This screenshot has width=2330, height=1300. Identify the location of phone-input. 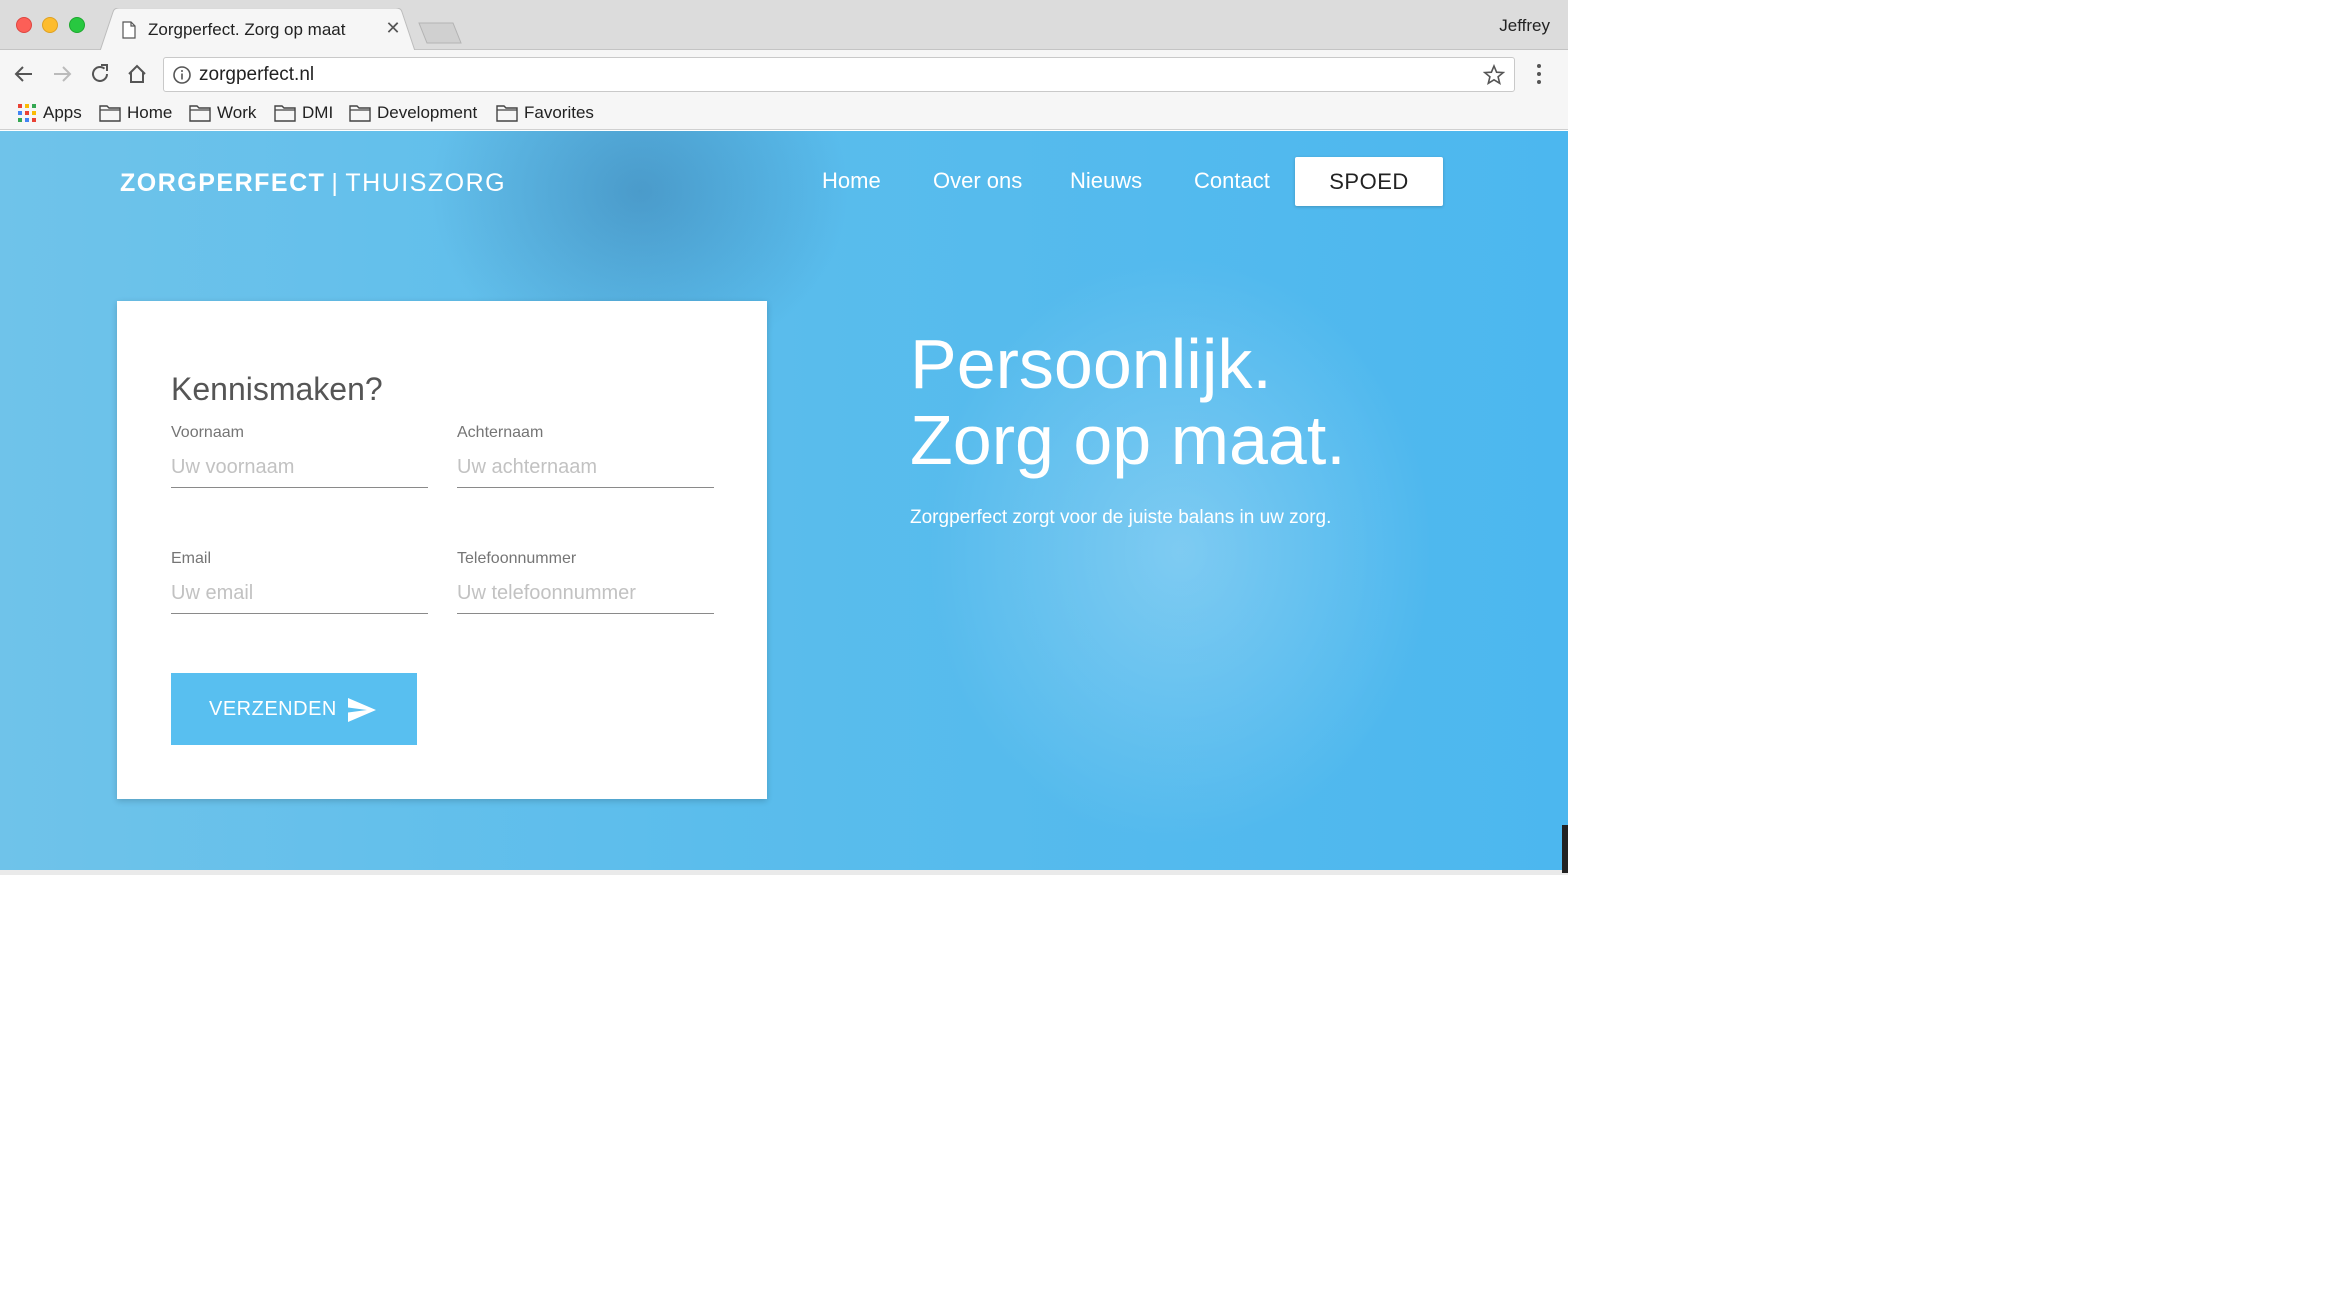
(585, 594).